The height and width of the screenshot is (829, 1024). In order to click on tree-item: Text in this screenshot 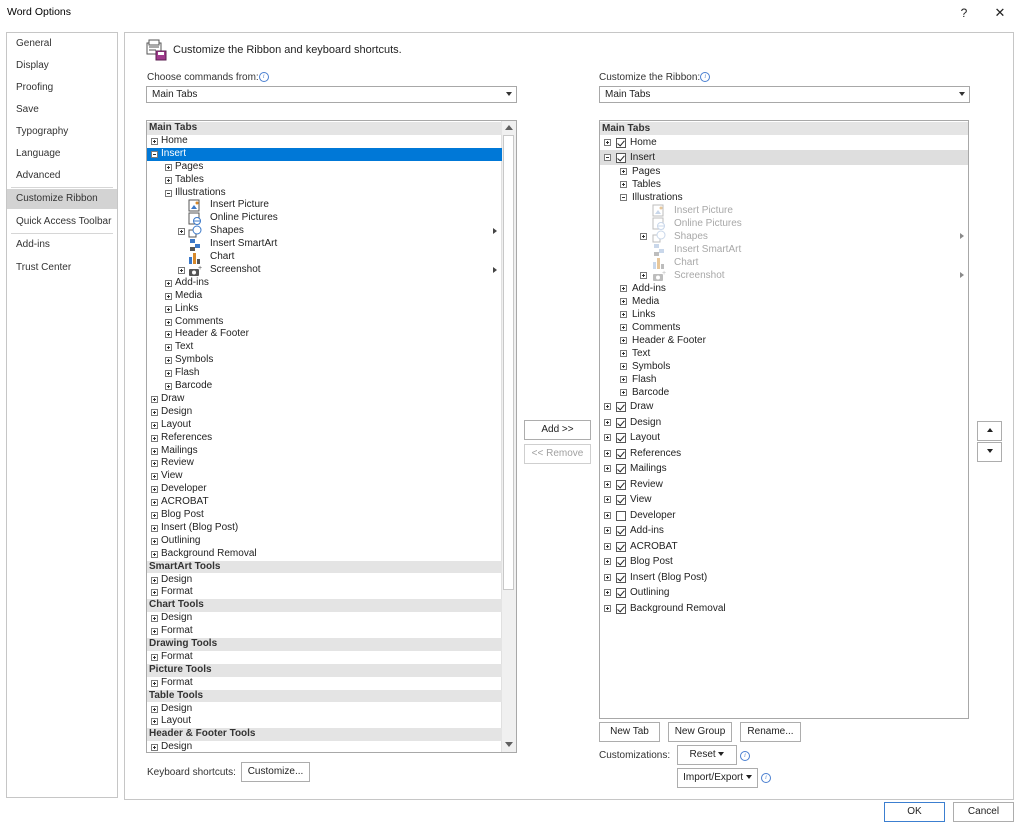, I will do `click(324, 347)`.